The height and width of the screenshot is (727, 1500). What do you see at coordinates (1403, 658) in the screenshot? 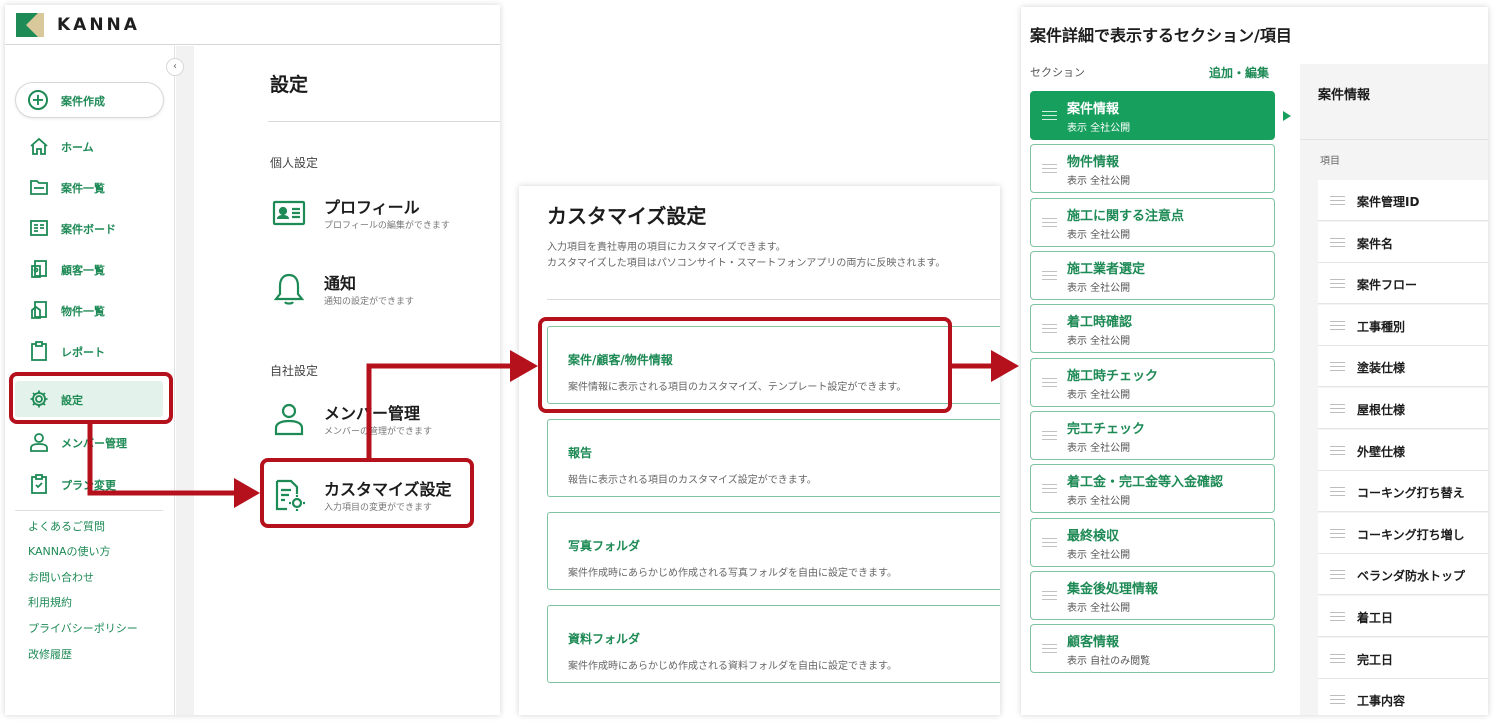
I see `field-item: 完工日` at bounding box center [1403, 658].